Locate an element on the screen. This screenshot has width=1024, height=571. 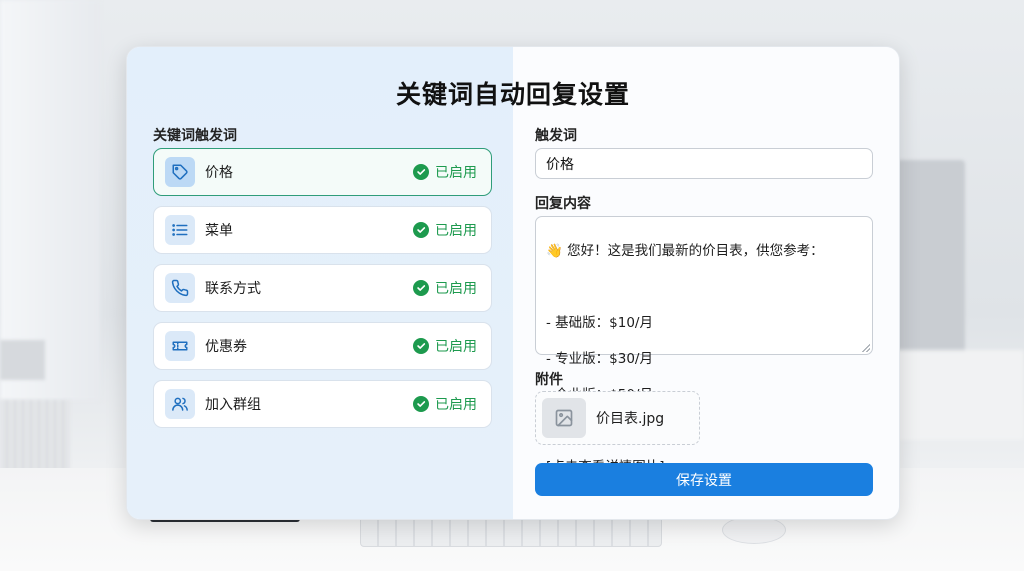
keyword-item-contact: 联系方式 已启用 is located at coordinates (322, 288).